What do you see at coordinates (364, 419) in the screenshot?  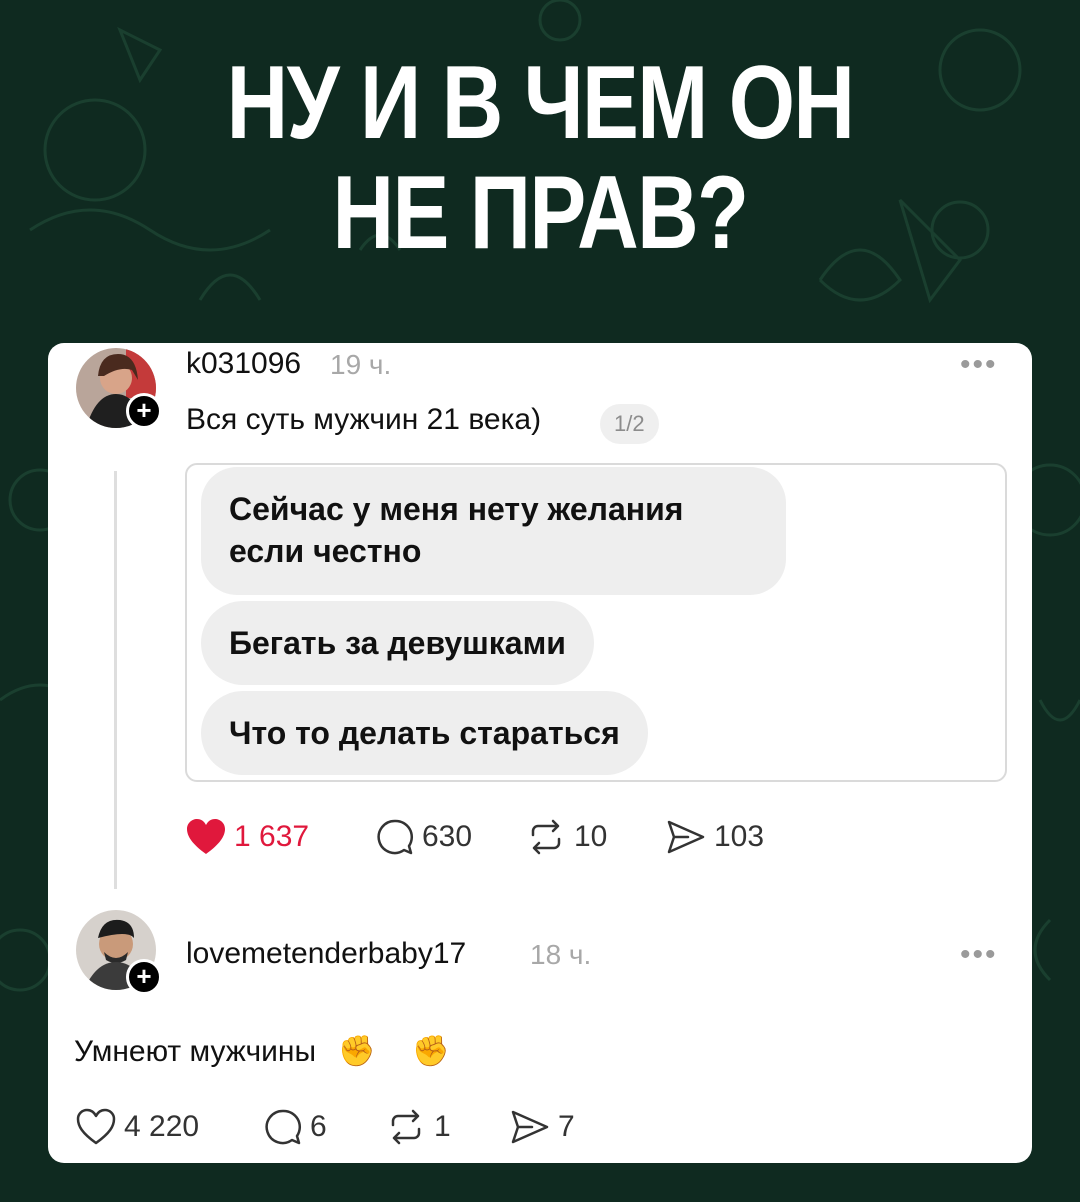 I see `post-text: Вся суть мужчин 21 века)` at bounding box center [364, 419].